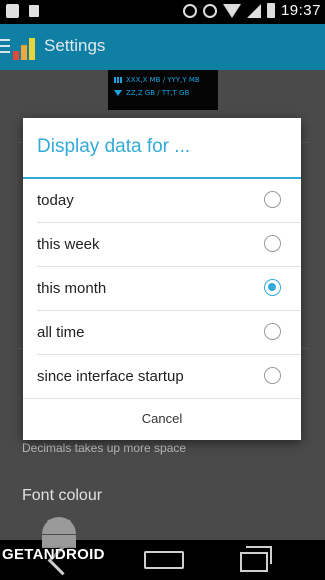  What do you see at coordinates (53, 554) in the screenshot?
I see `watermark: GETANDROID` at bounding box center [53, 554].